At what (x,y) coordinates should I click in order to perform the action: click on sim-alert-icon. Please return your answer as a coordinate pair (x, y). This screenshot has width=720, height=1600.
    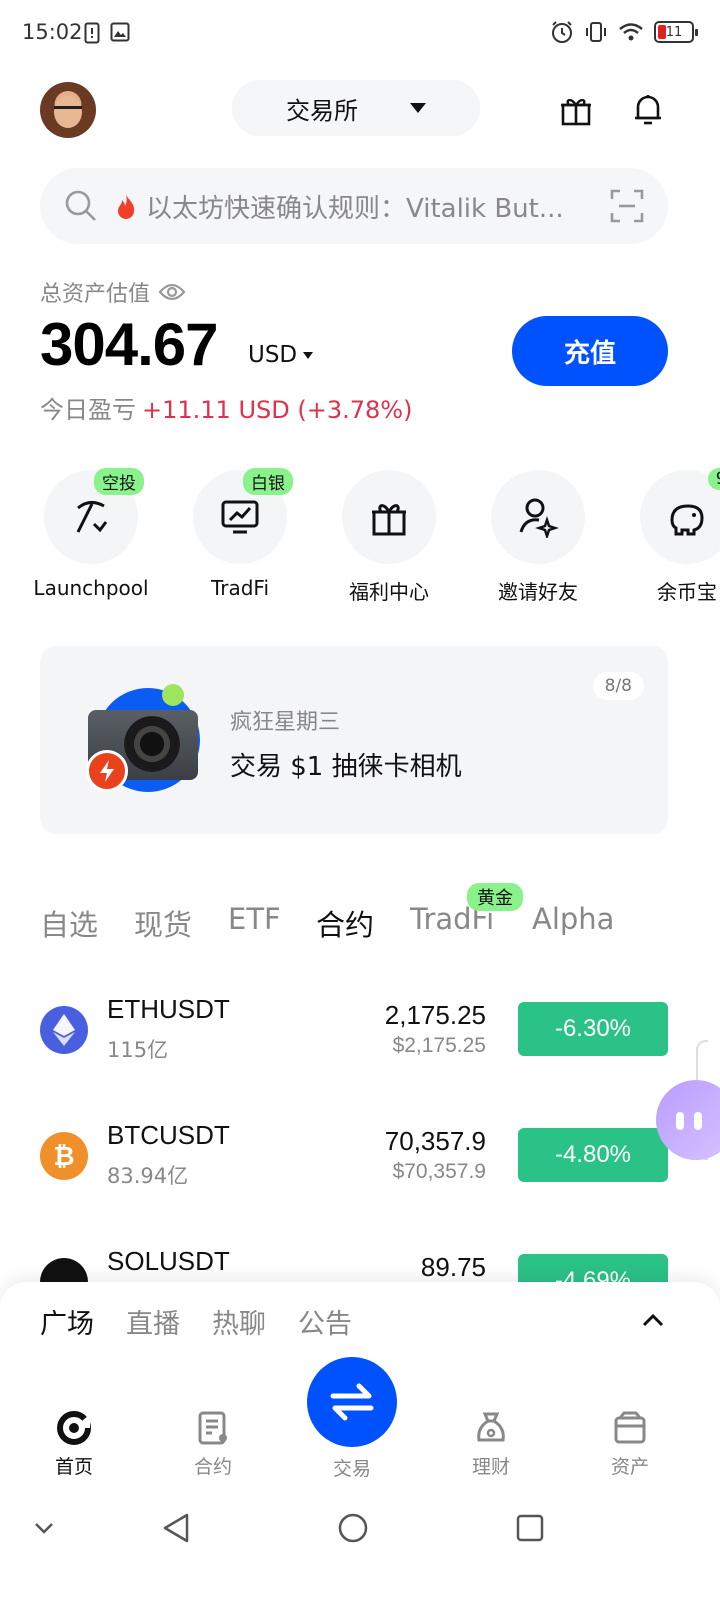
    Looking at the image, I should click on (92, 33).